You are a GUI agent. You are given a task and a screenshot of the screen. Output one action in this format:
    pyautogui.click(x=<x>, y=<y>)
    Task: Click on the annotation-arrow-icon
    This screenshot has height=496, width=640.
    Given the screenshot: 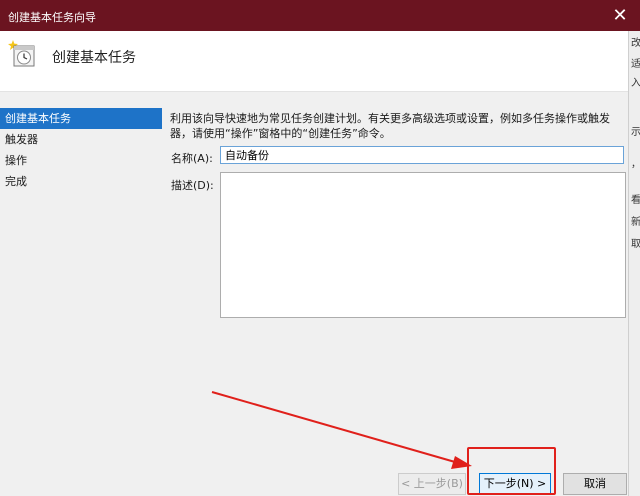 What is the action you would take?
    pyautogui.click(x=341, y=430)
    